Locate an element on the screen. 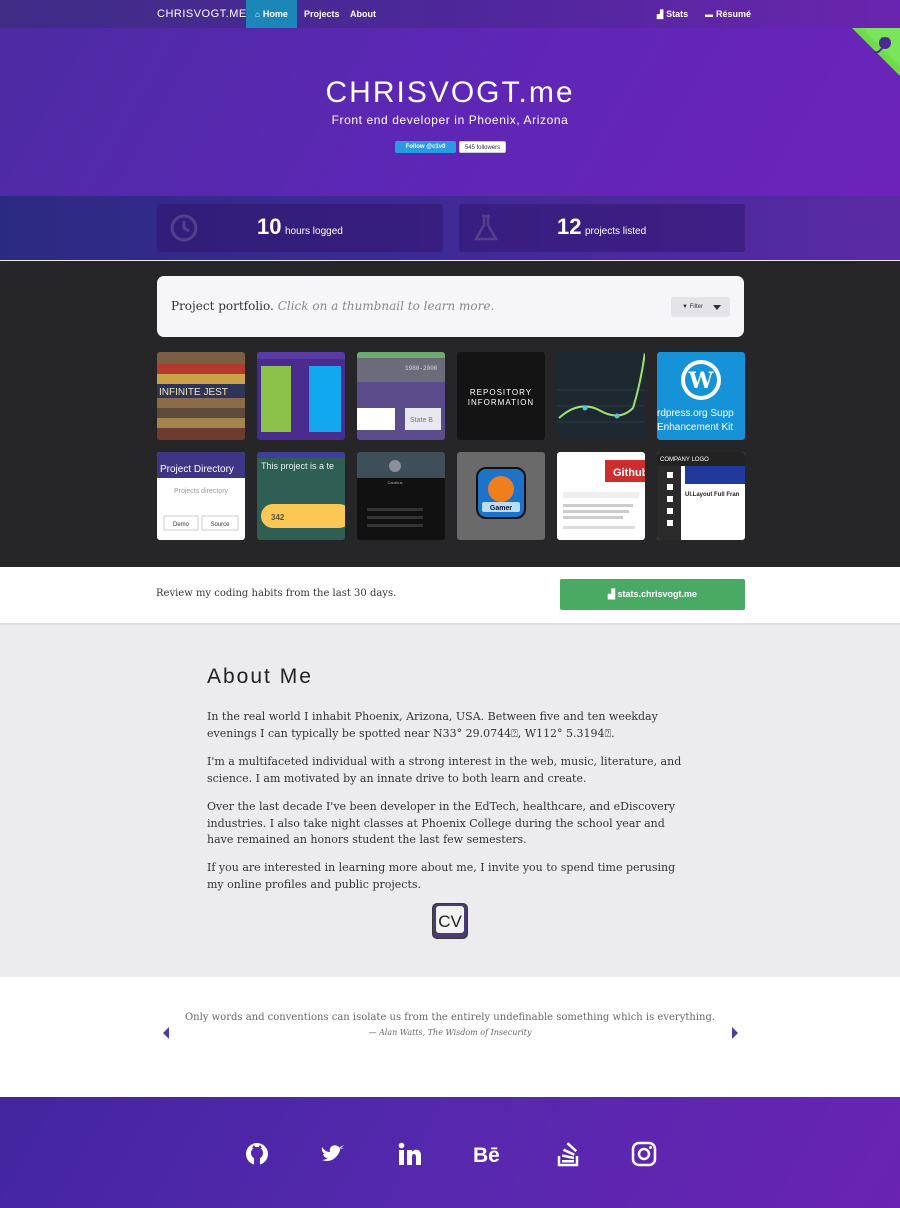  project-thumbnail: REPOSITORY INFORMATION is located at coordinates (501, 396).